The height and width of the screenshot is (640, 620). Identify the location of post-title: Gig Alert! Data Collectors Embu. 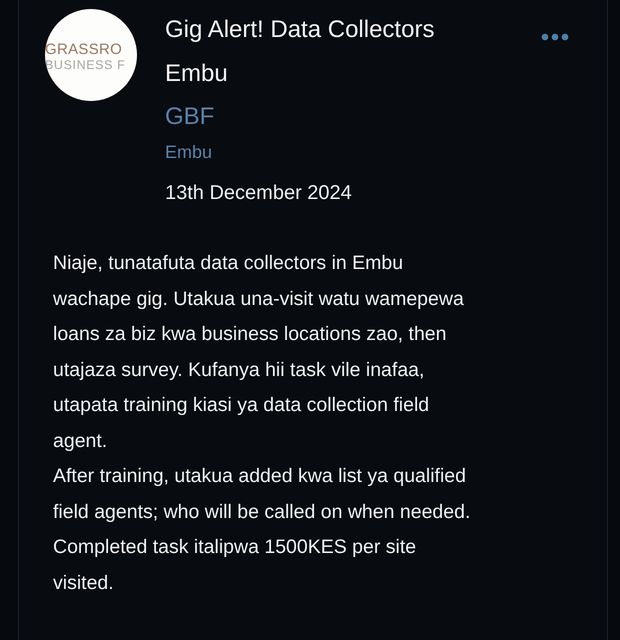
(299, 52).